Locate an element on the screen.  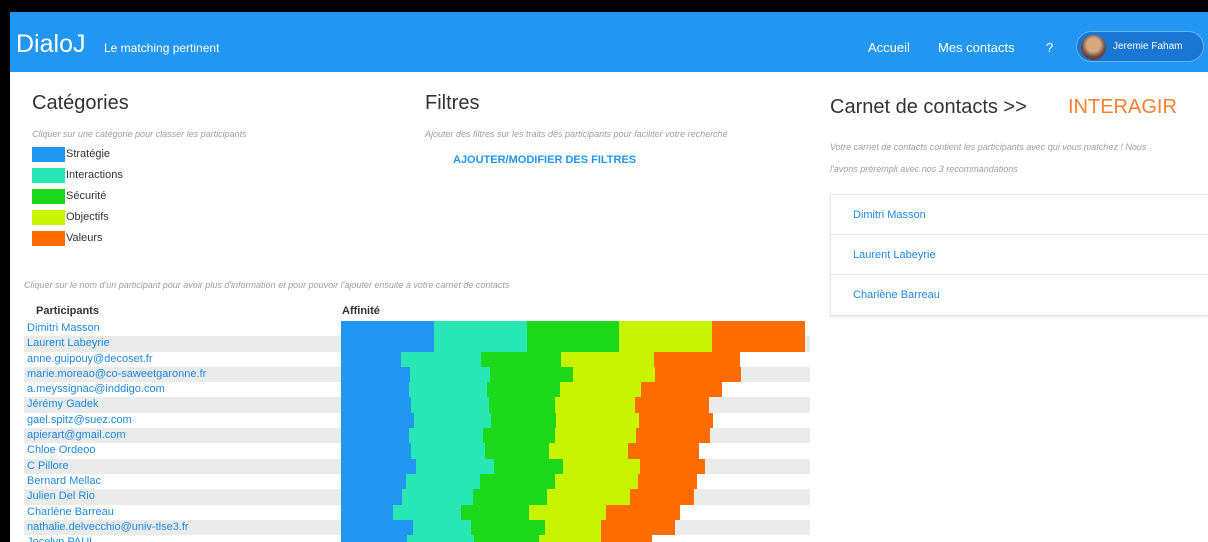
category-5: Valeurs is located at coordinates (112, 238).